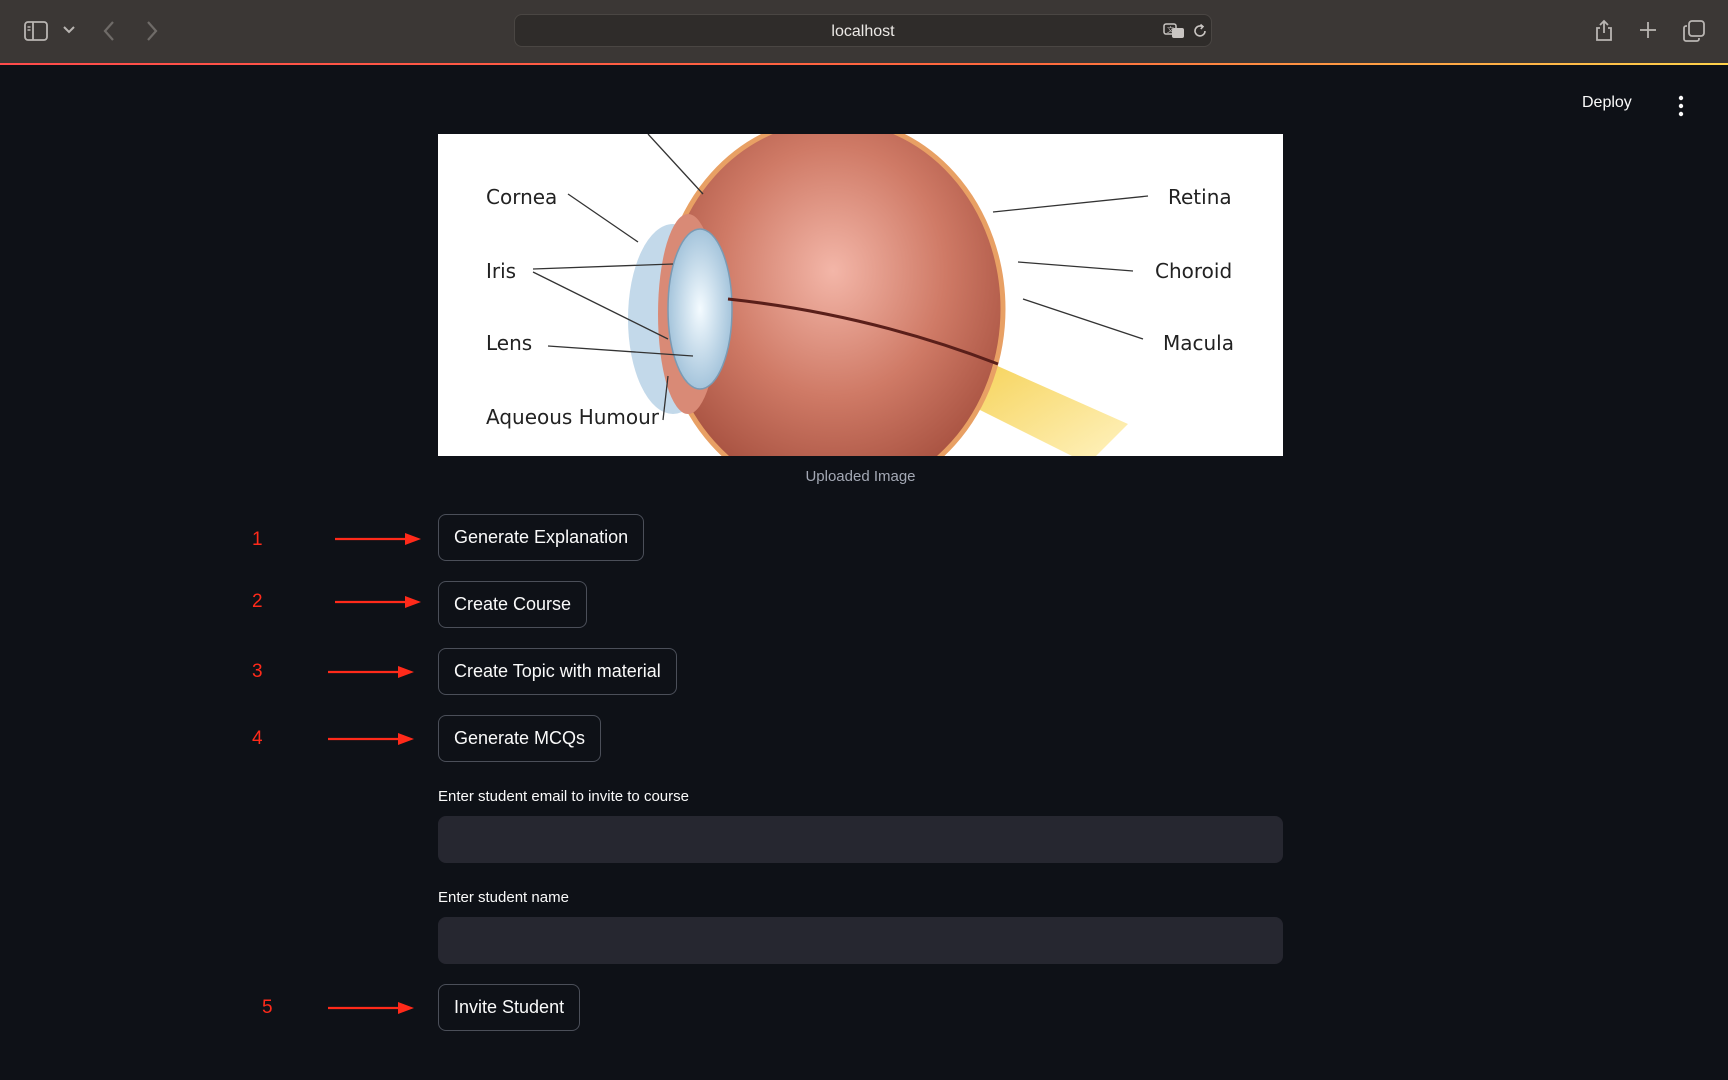 The width and height of the screenshot is (1728, 1080). What do you see at coordinates (1607, 103) in the screenshot?
I see `deploy-button: Deploy` at bounding box center [1607, 103].